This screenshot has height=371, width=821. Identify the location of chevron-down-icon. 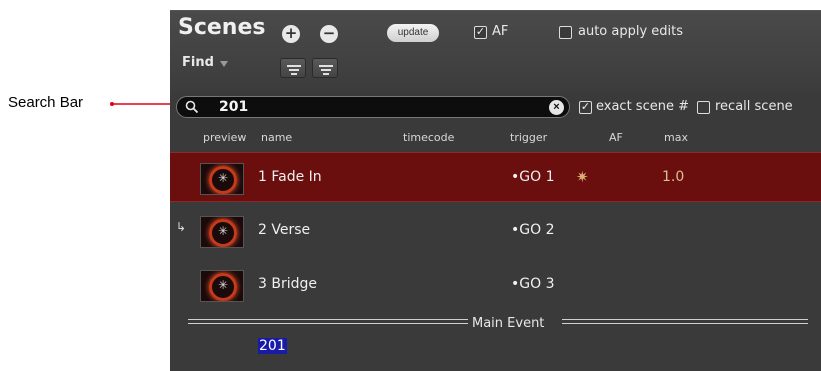
(224, 64).